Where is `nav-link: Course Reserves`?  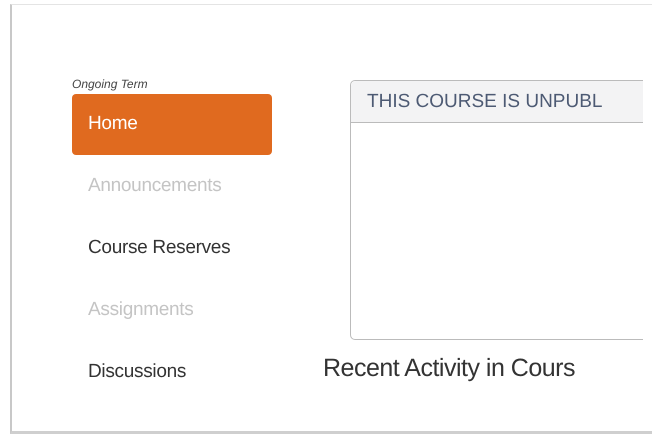
nav-link: Course Reserves is located at coordinates (172, 248).